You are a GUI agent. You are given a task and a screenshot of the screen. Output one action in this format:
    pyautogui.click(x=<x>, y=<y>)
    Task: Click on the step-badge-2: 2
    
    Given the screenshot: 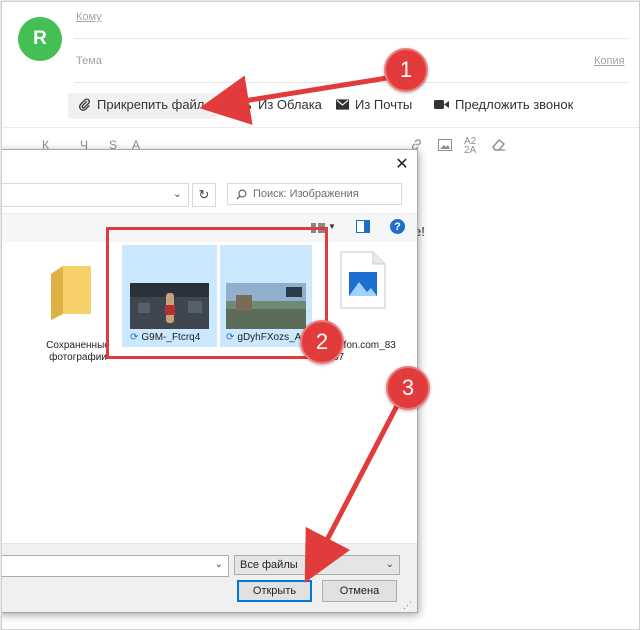 What is the action you would take?
    pyautogui.click(x=322, y=342)
    